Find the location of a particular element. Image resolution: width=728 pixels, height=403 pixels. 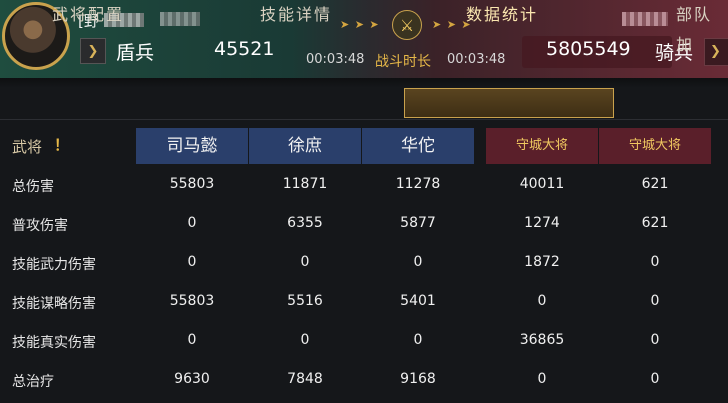

tab-active-highlight is located at coordinates (509, 103).